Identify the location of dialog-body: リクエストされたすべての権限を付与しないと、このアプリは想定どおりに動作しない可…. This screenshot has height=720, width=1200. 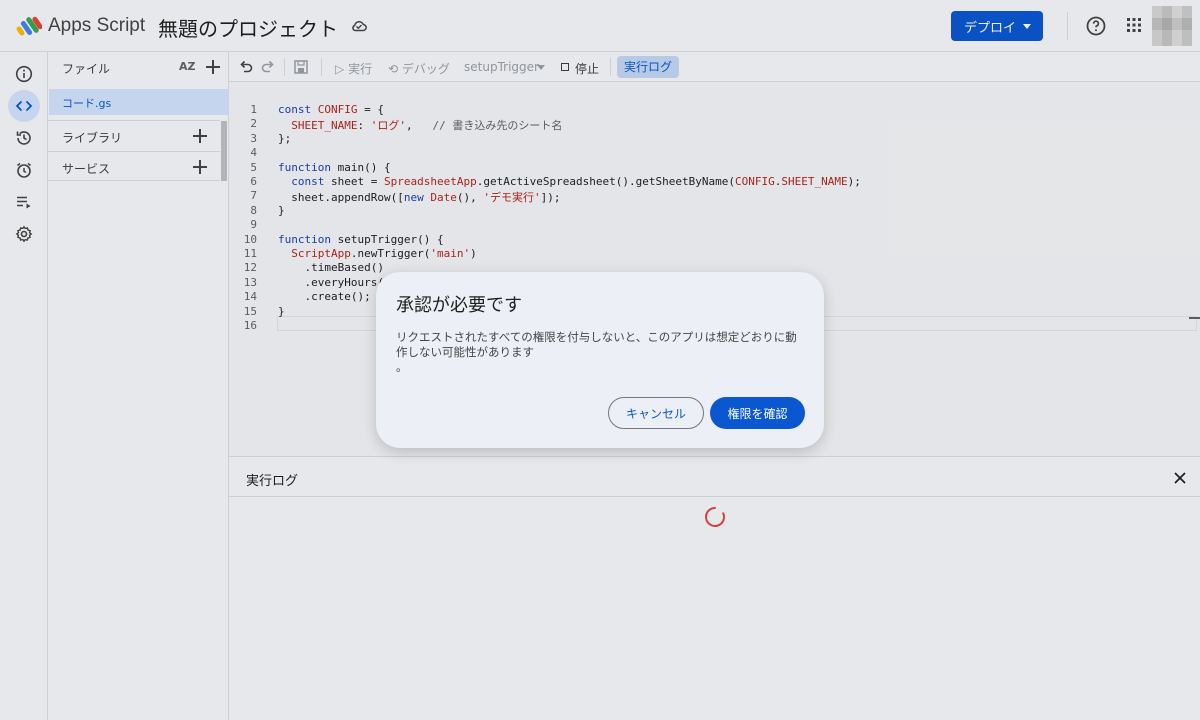
(596, 352).